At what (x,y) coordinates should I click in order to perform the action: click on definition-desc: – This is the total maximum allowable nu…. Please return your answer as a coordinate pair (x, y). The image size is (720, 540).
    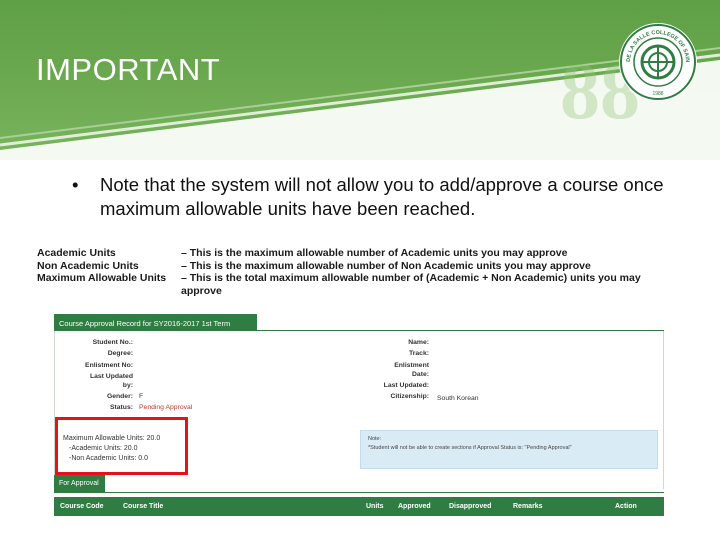
    Looking at the image, I should click on (411, 284).